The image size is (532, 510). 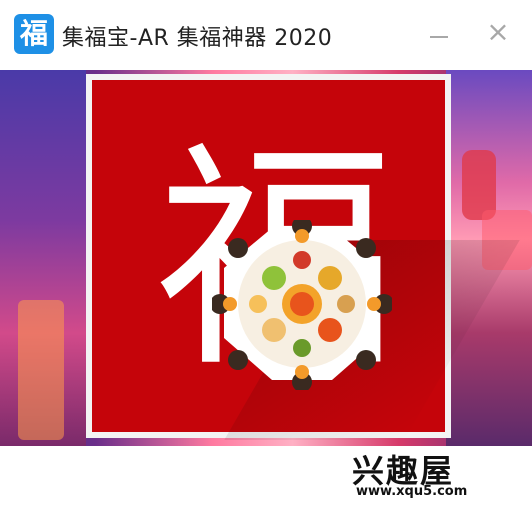 What do you see at coordinates (302, 305) in the screenshot?
I see `banquet-table-illustration` at bounding box center [302, 305].